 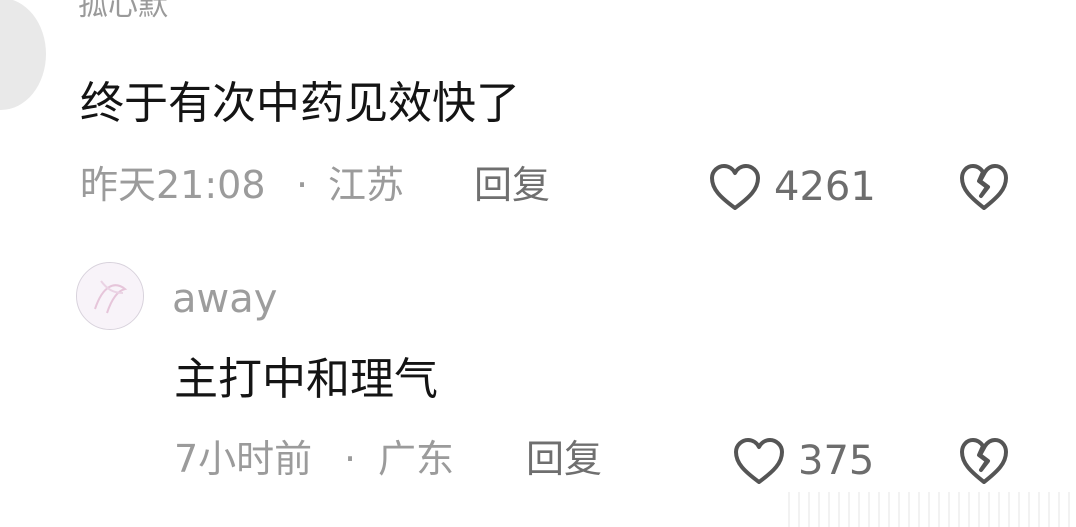 What do you see at coordinates (23, 55) in the screenshot?
I see `avatar` at bounding box center [23, 55].